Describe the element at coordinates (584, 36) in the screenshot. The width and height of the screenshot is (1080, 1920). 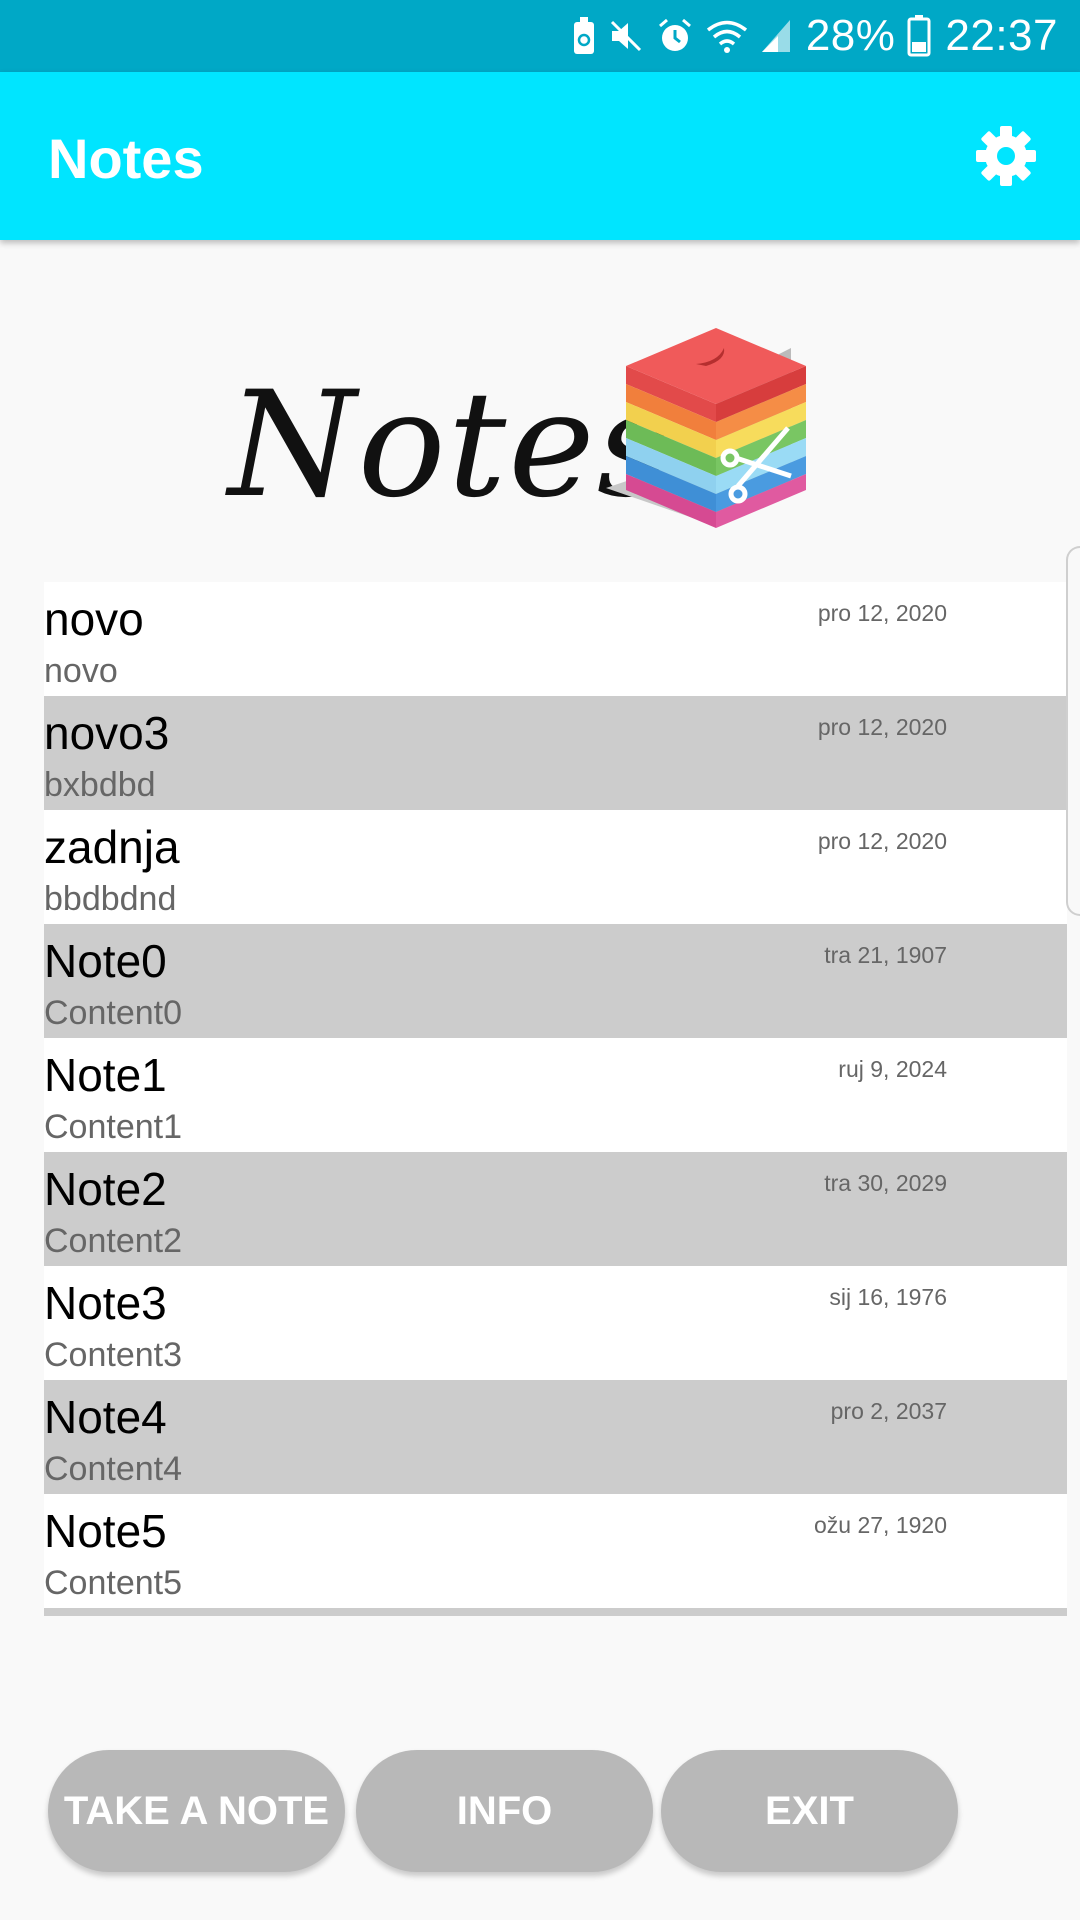
I see `battery-saver-icon` at that location.